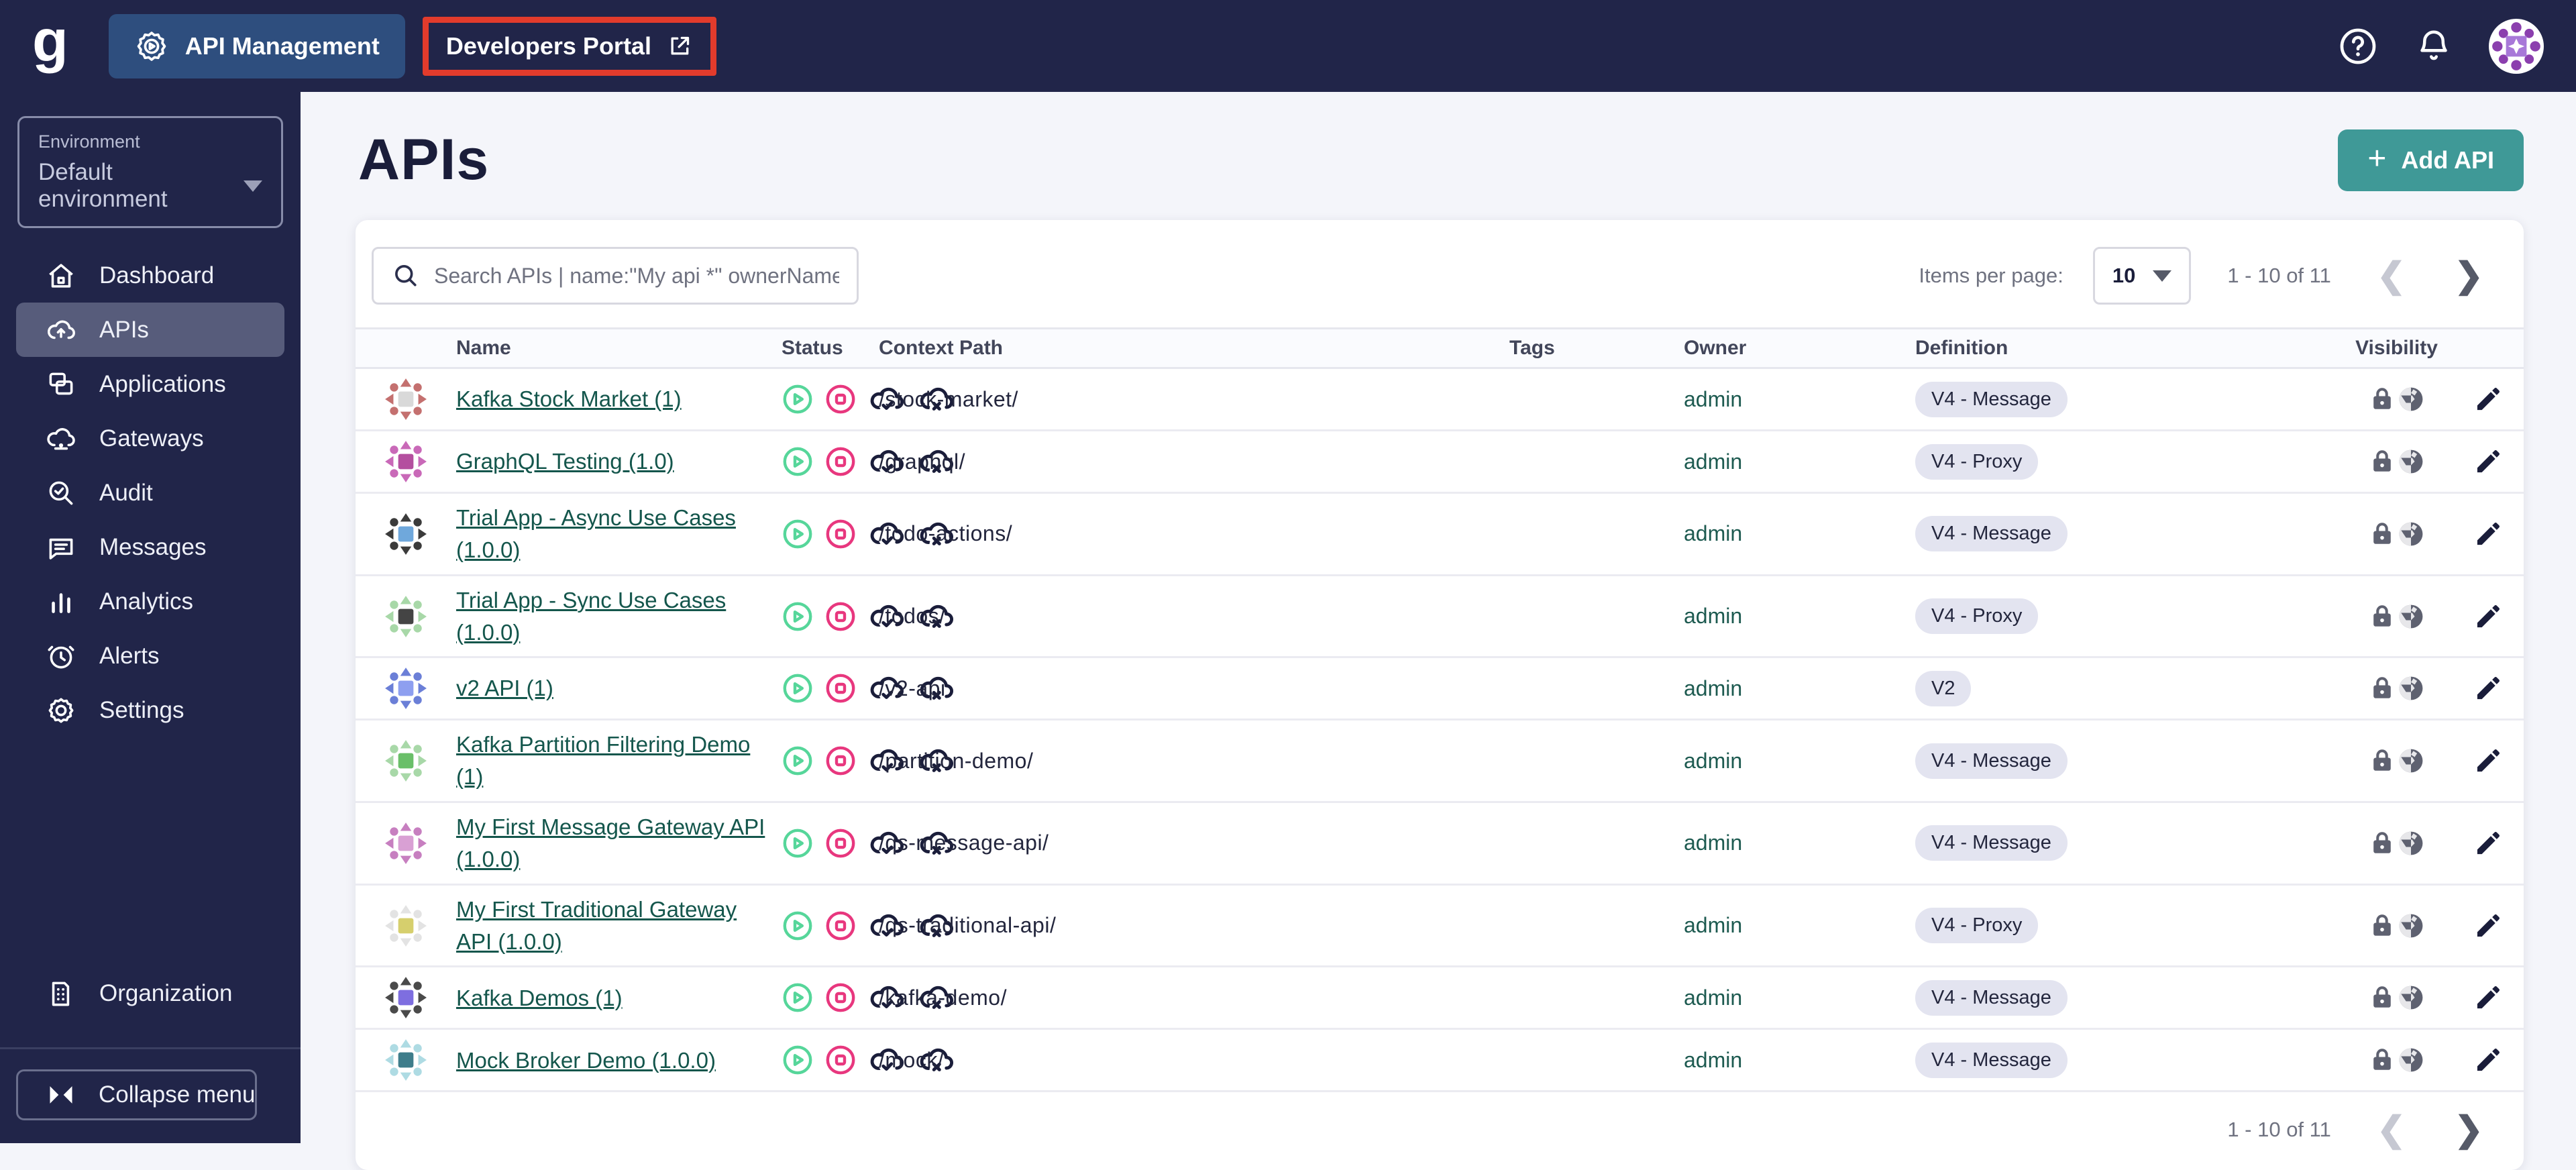 The height and width of the screenshot is (1170, 2576). I want to click on api-name-link: Kafka Stock Market (1), so click(569, 399).